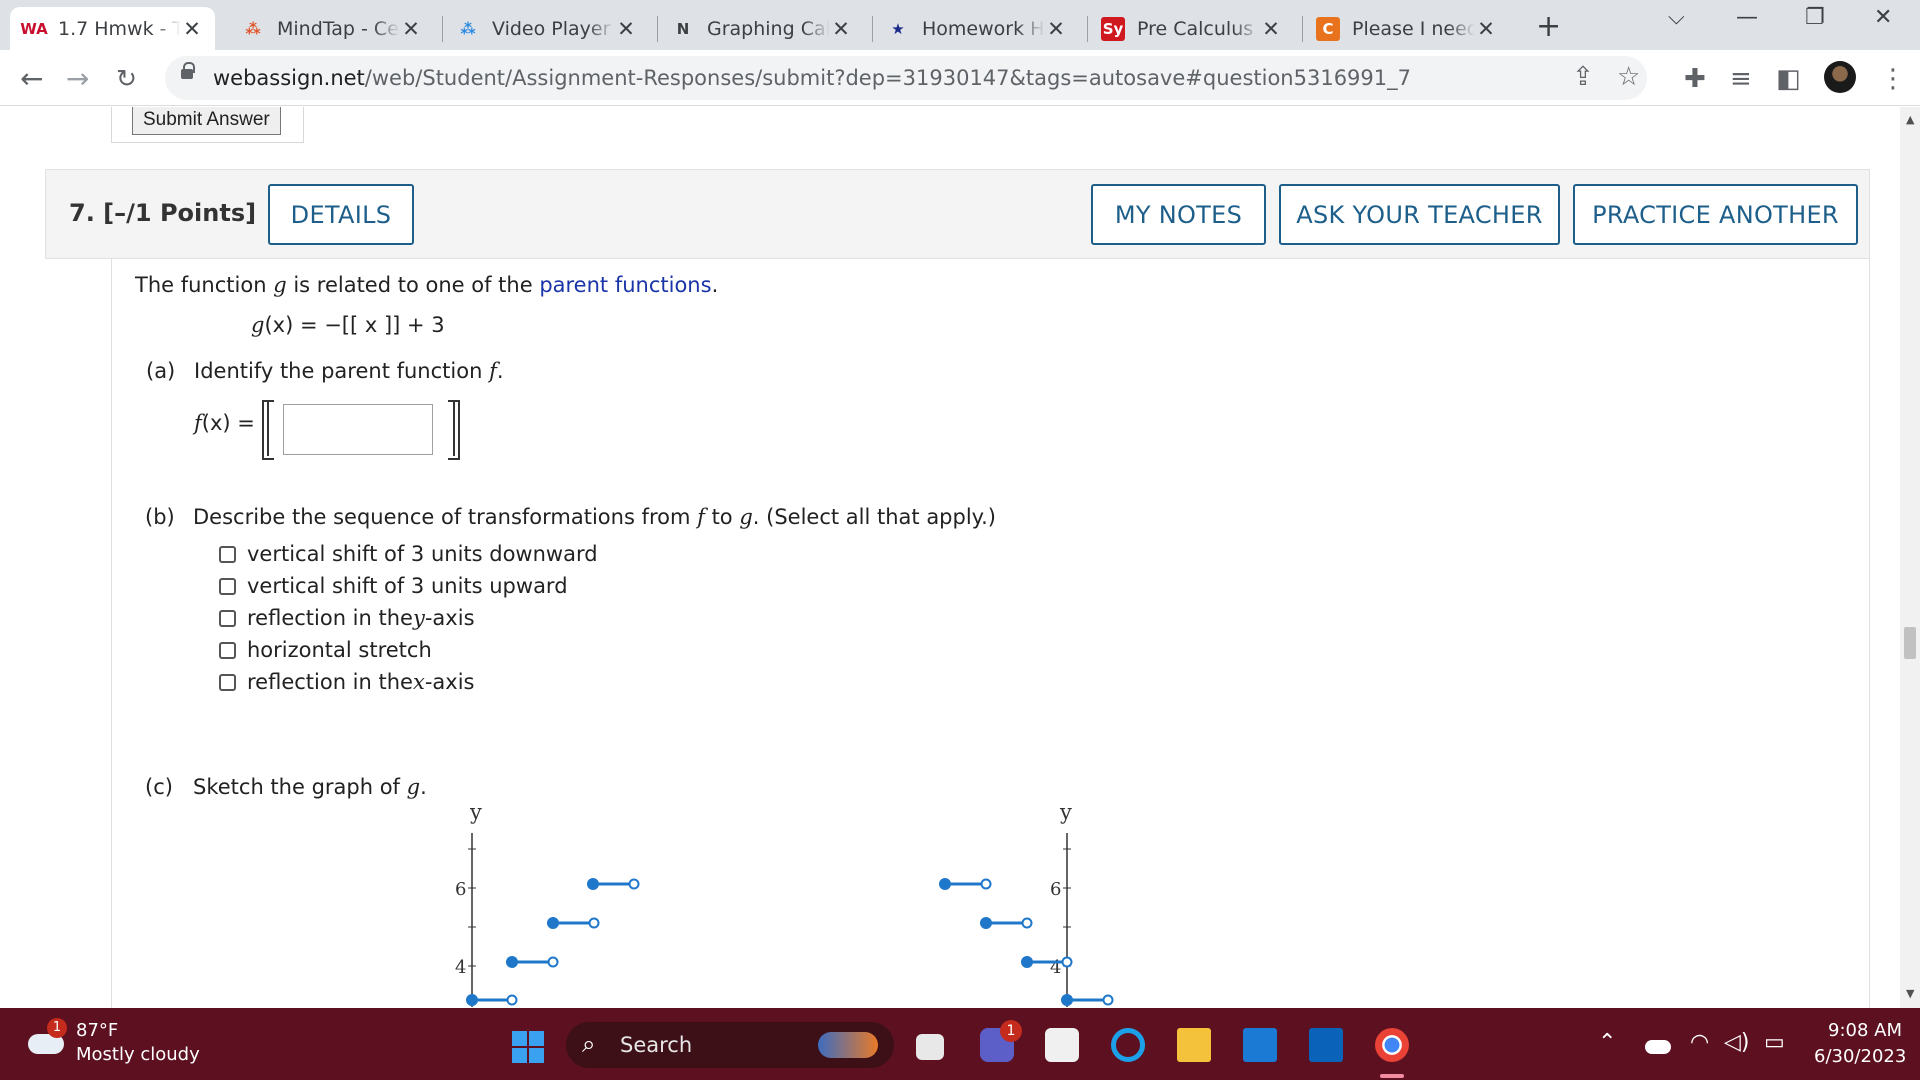 Image resolution: width=1920 pixels, height=1080 pixels. Describe the element at coordinates (528, 1047) in the screenshot. I see `windows-start-icon` at that location.